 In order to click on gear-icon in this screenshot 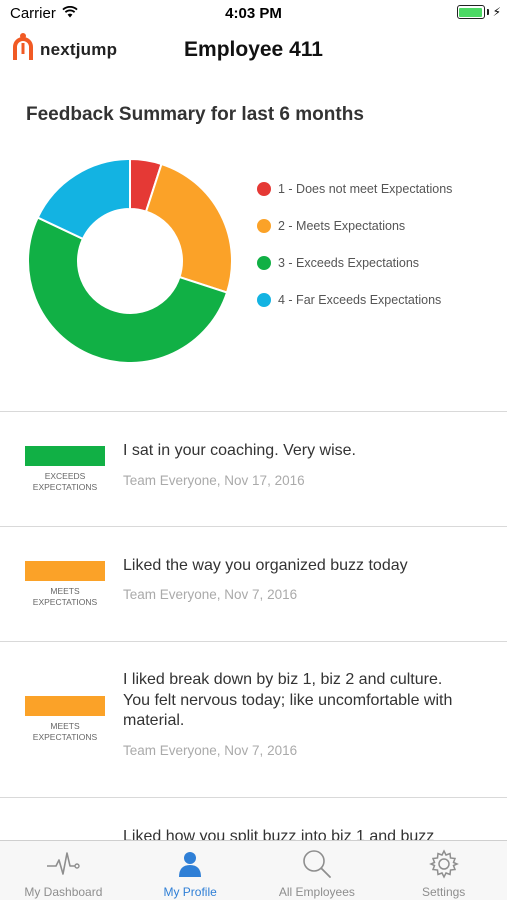, I will do `click(443, 864)`.